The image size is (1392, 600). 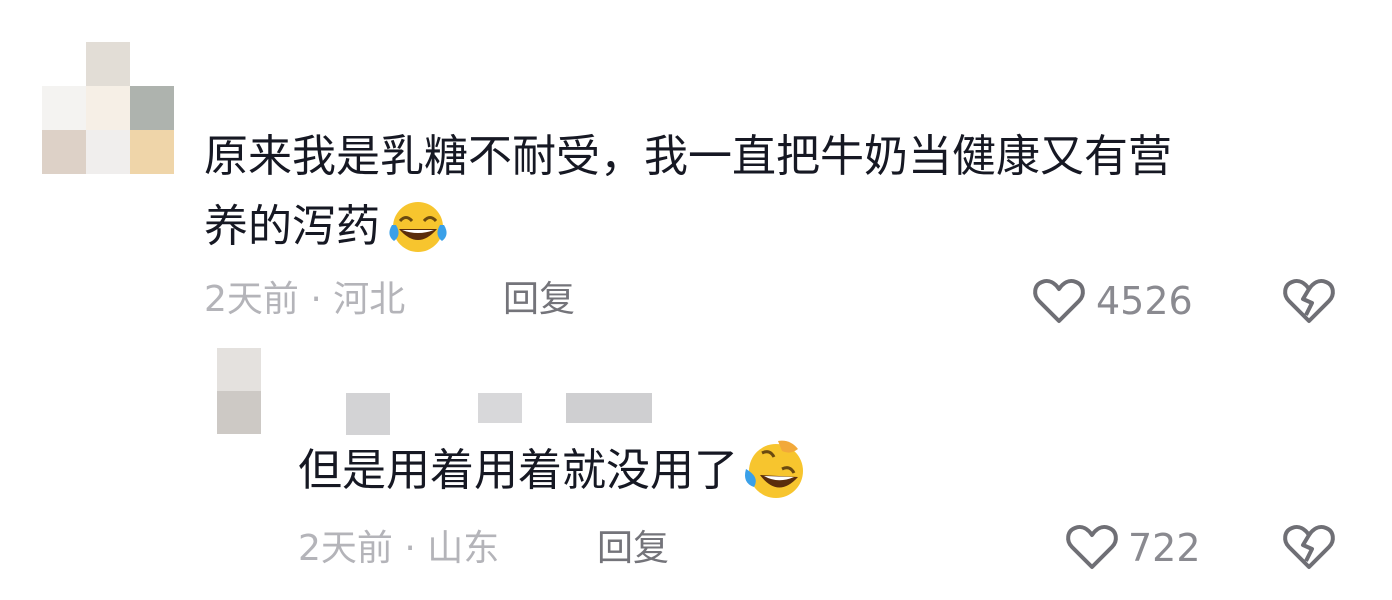 What do you see at coordinates (1144, 301) in the screenshot?
I see `like-count: 4526` at bounding box center [1144, 301].